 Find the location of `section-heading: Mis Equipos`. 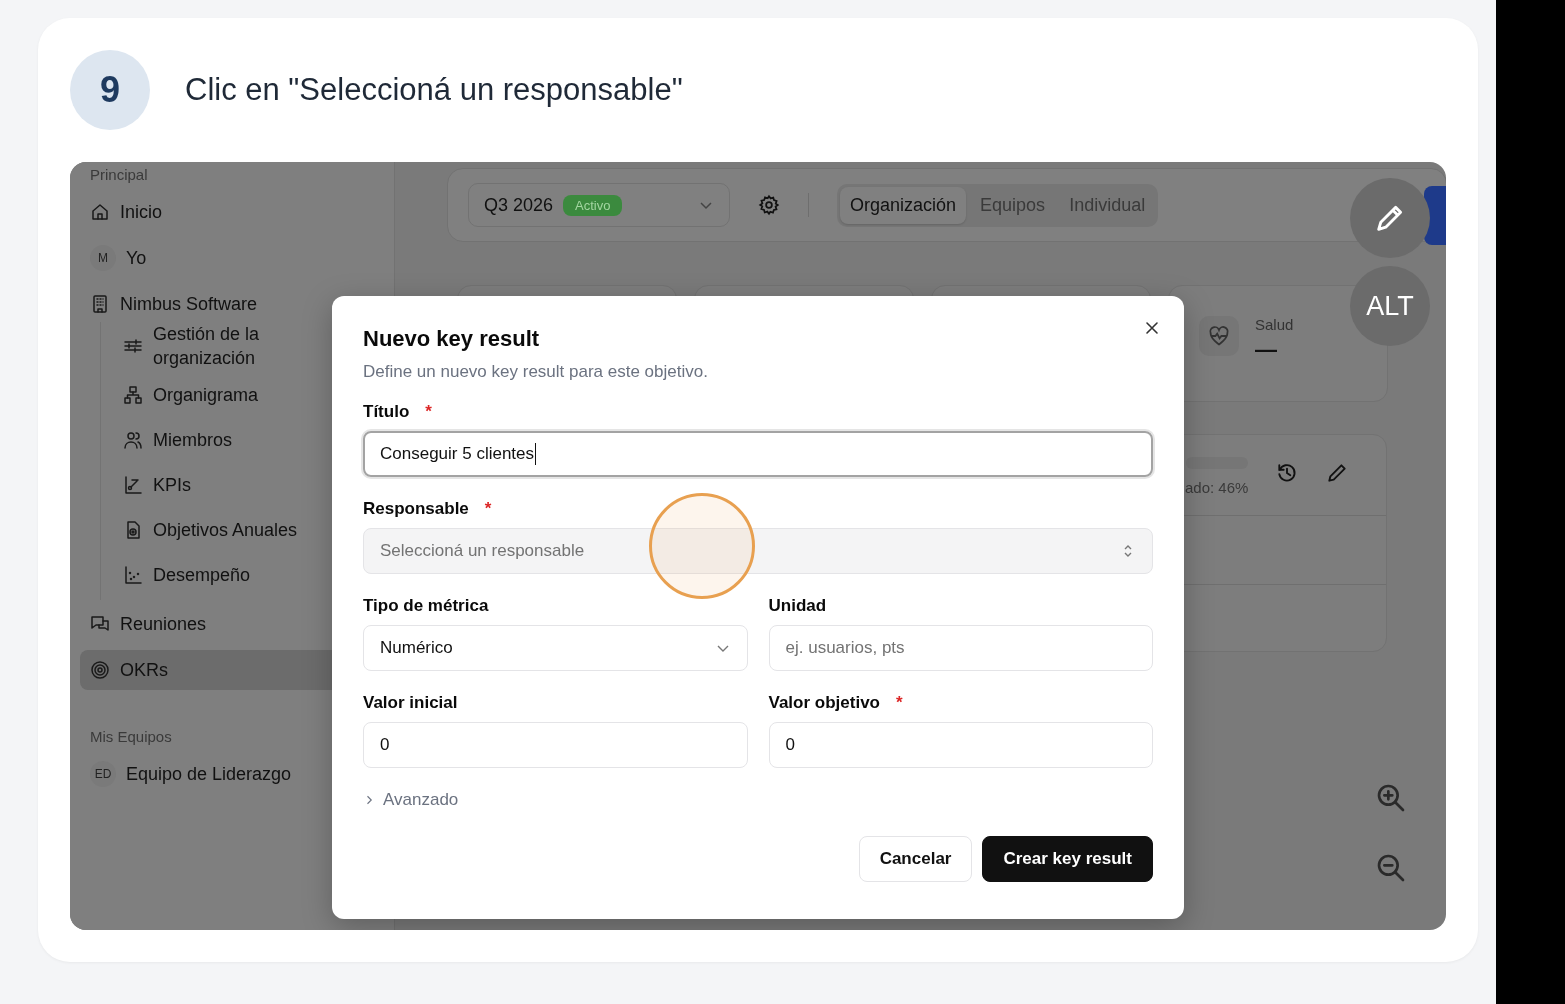

section-heading: Mis Equipos is located at coordinates (131, 737).